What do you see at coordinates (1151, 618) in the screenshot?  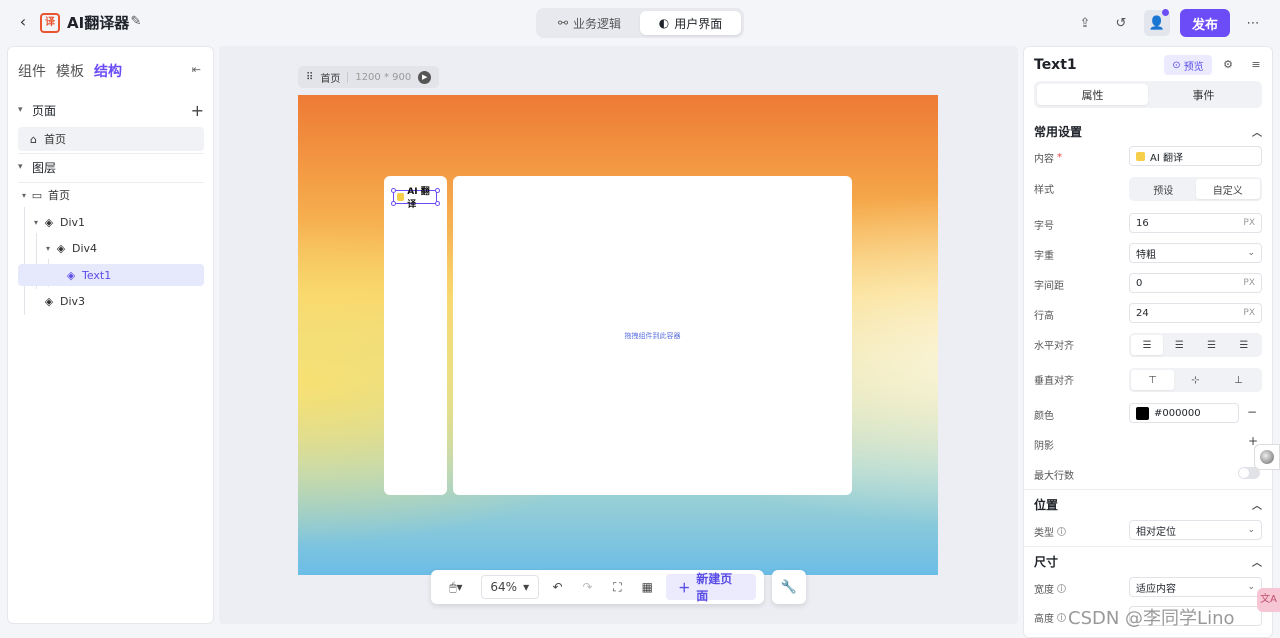 I see `watermark: CSDN @李同学Lino` at bounding box center [1151, 618].